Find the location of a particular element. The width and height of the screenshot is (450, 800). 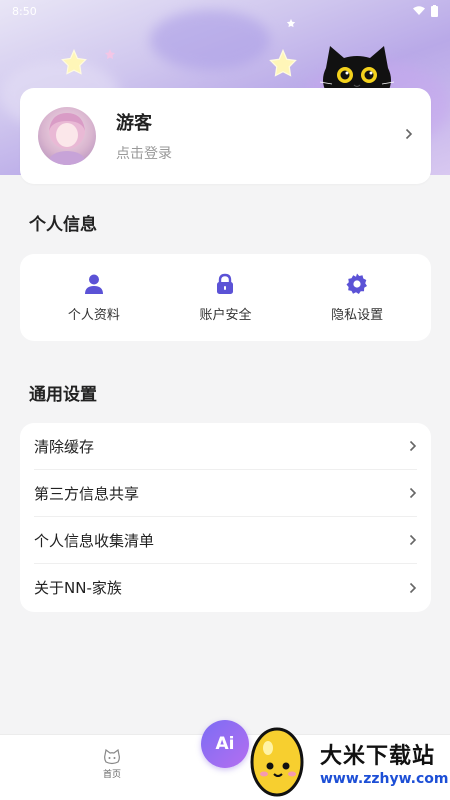

ai-button-label: Ai is located at coordinates (225, 744).